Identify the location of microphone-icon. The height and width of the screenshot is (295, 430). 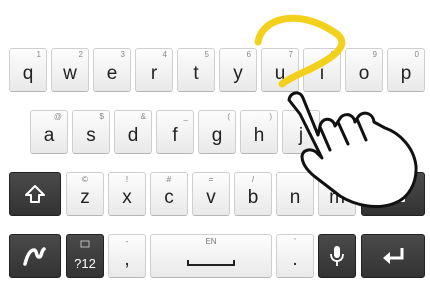
(337, 256).